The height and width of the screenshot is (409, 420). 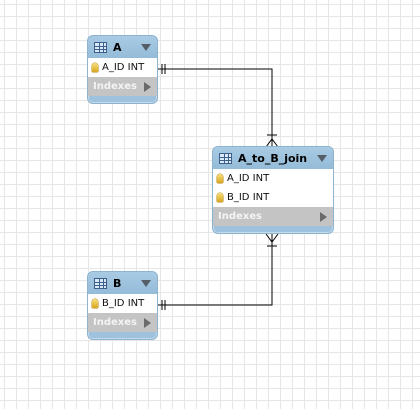 I want to click on relationship-b-to-join, so click(x=218, y=271).